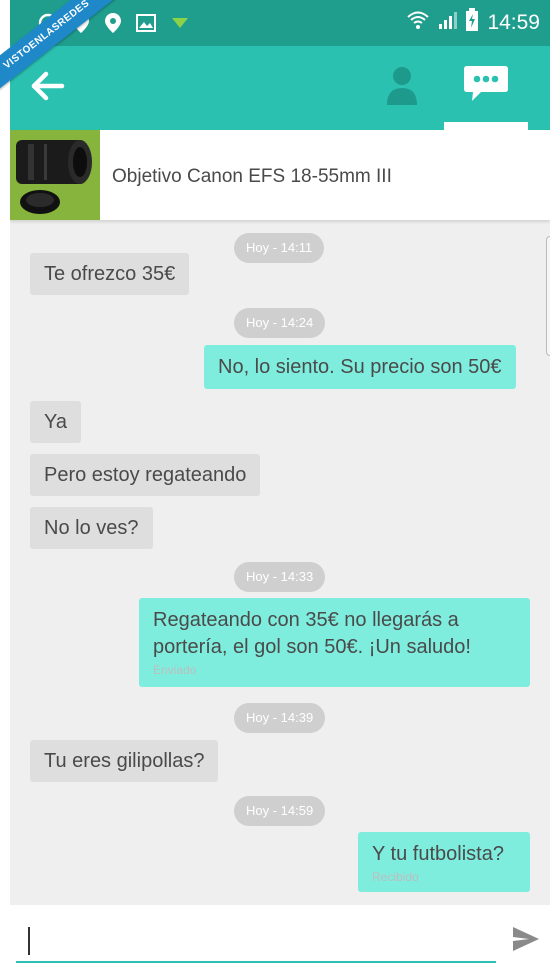 This screenshot has width=560, height=980. Describe the element at coordinates (513, 22) in the screenshot. I see `clock: 14:59` at that location.